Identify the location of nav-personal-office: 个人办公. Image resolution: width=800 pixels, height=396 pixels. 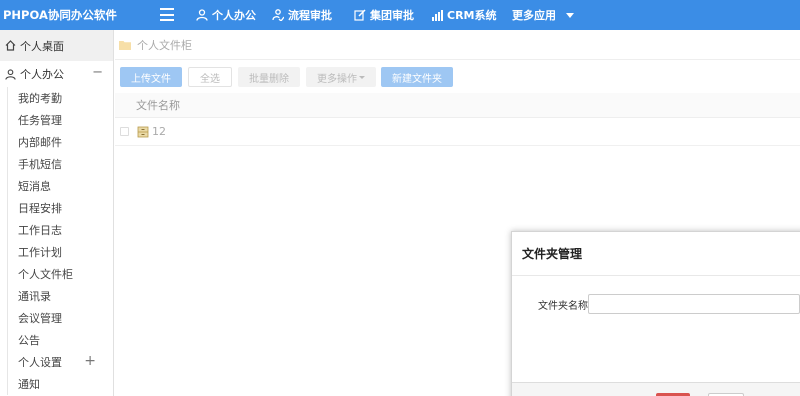
(226, 15).